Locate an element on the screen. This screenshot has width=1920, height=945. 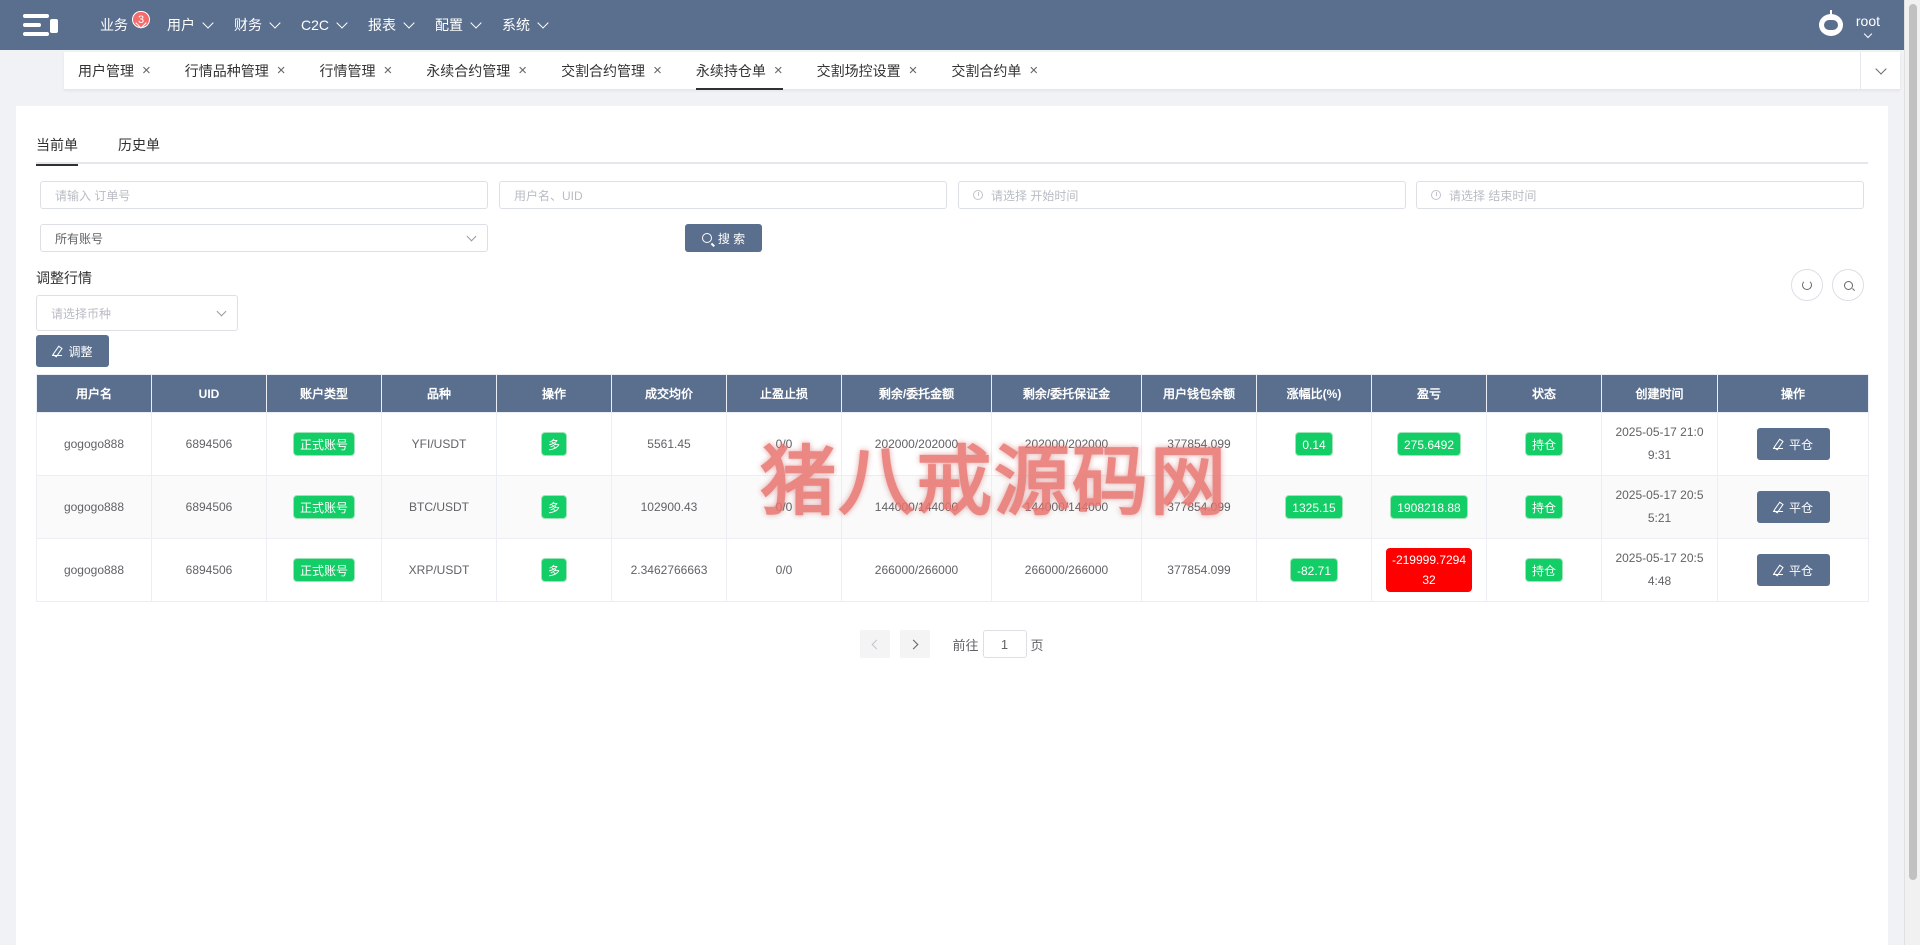
next-page-button is located at coordinates (915, 644).